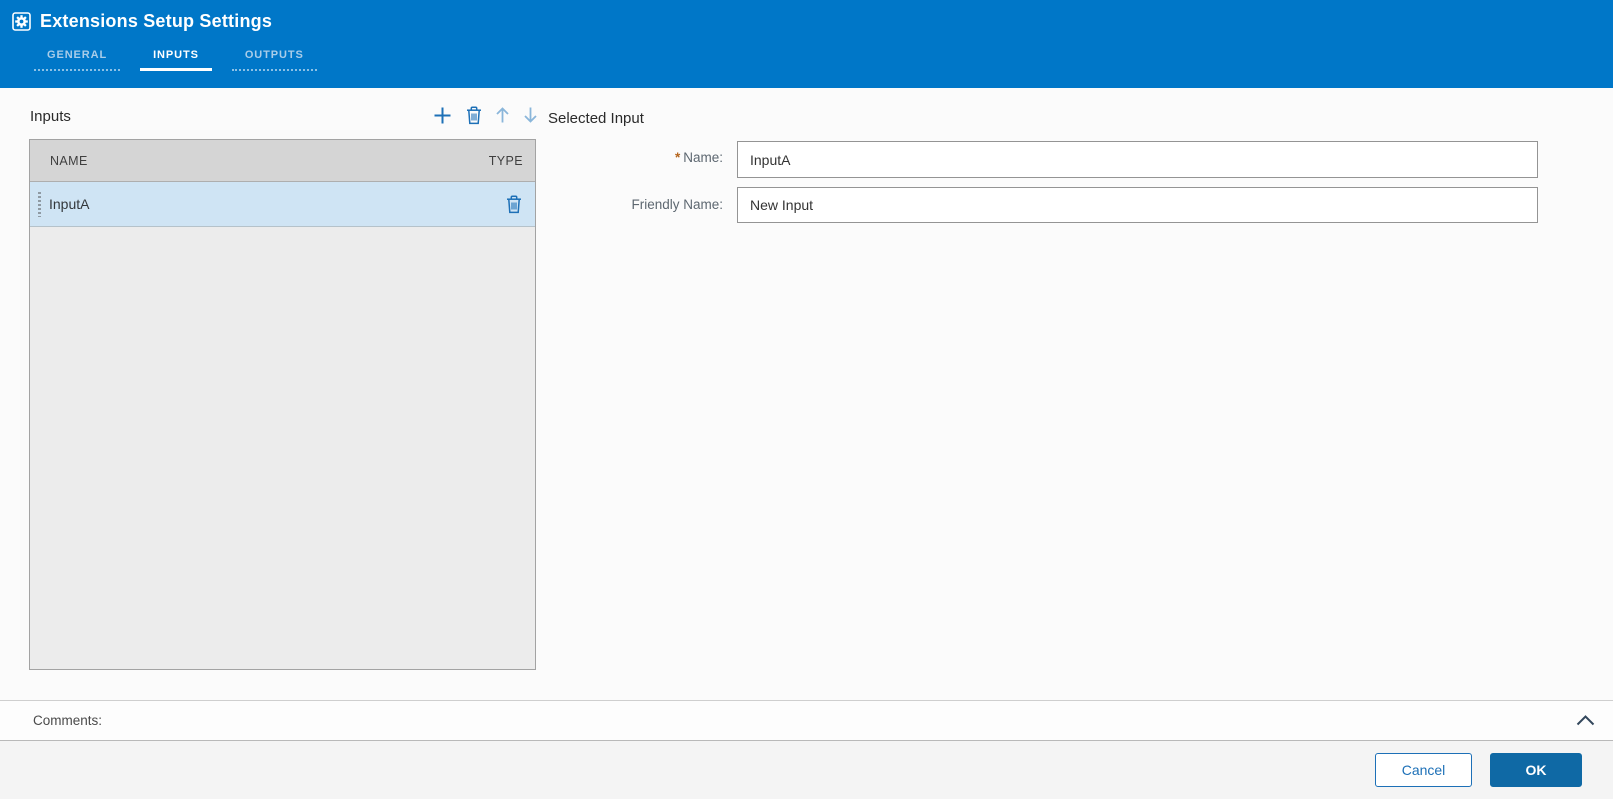 This screenshot has width=1613, height=799. I want to click on inputs-list-title: Inputs, so click(50, 116).